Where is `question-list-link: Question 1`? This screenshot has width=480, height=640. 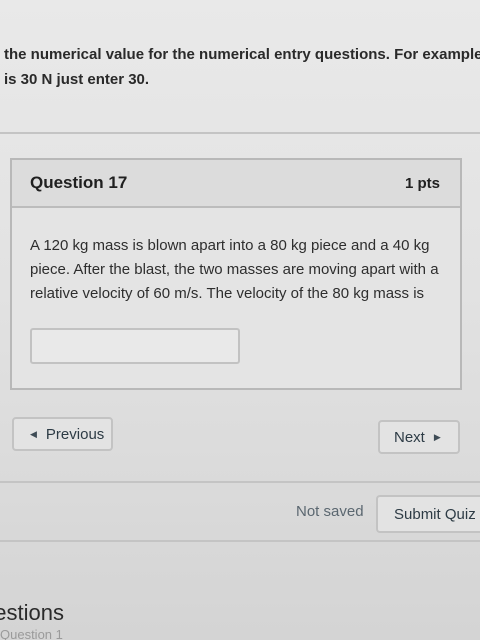 question-list-link: Question 1 is located at coordinates (31, 633).